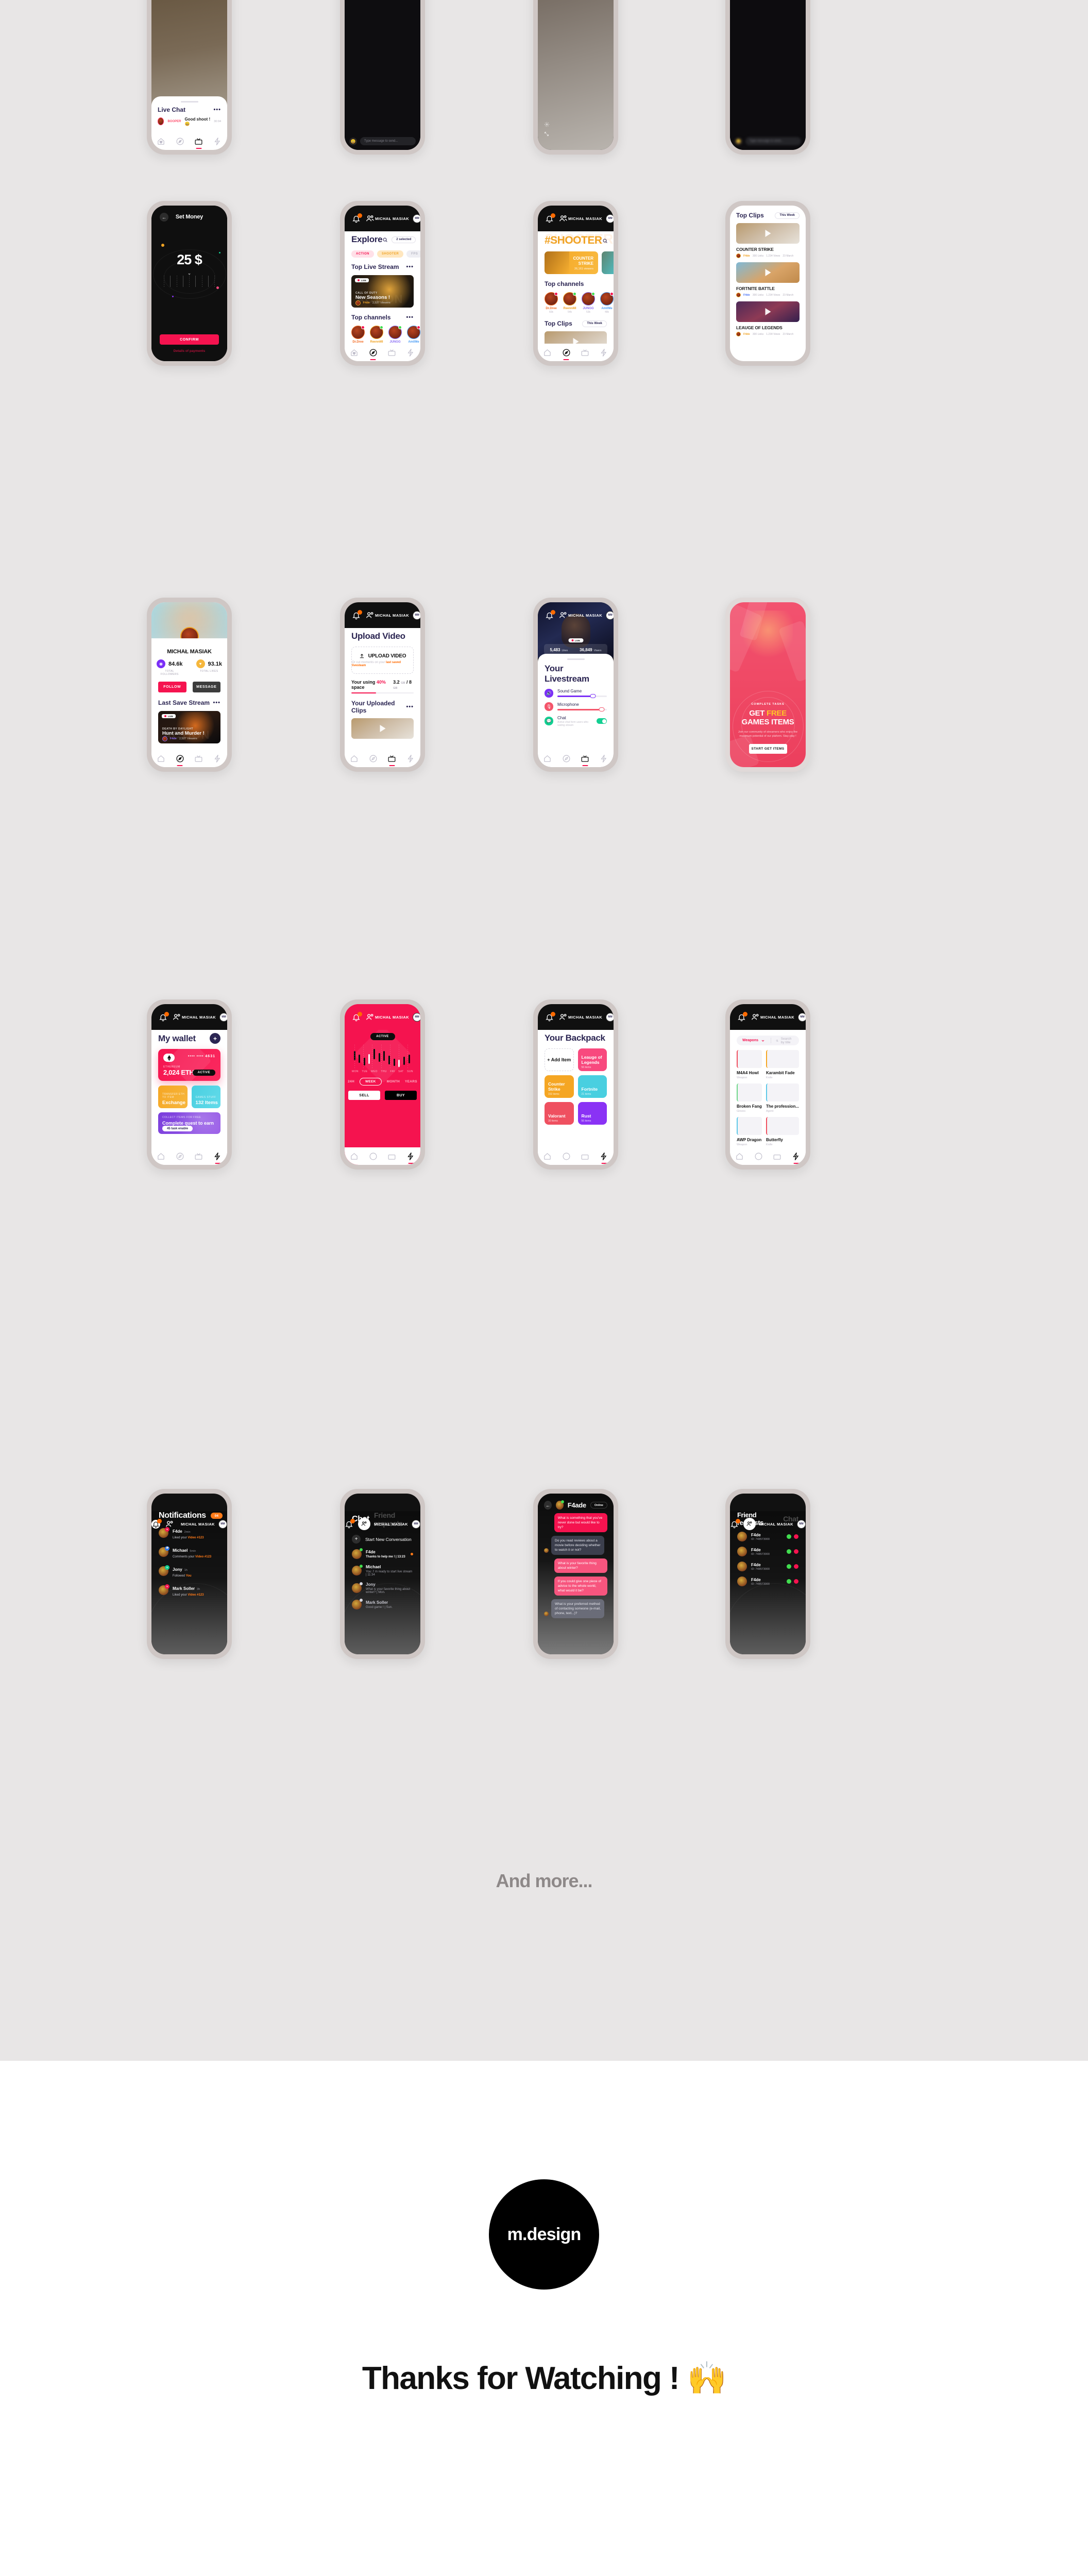  Describe the element at coordinates (413, 254) in the screenshot. I see `genre-chip: FPS` at that location.